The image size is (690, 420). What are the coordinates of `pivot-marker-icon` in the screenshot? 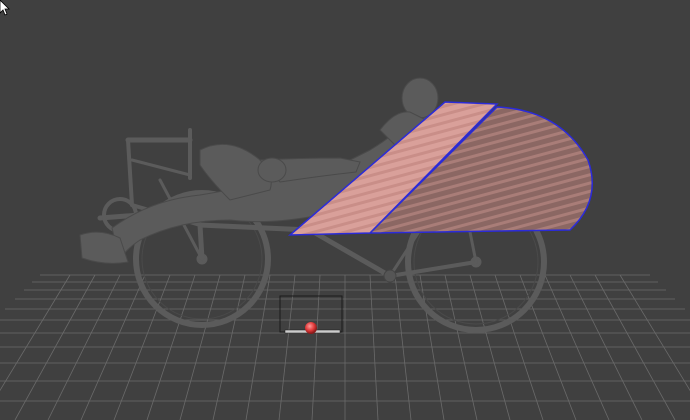 It's located at (311, 328).